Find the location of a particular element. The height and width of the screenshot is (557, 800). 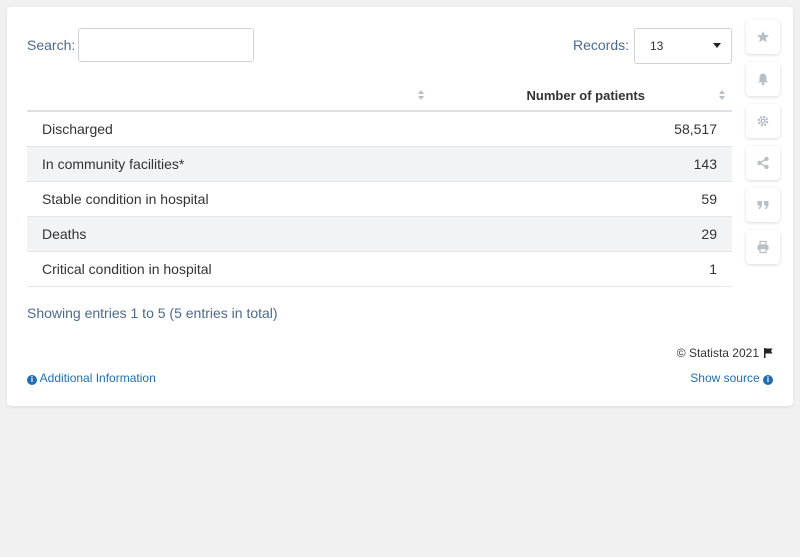

quote-icon is located at coordinates (763, 205).